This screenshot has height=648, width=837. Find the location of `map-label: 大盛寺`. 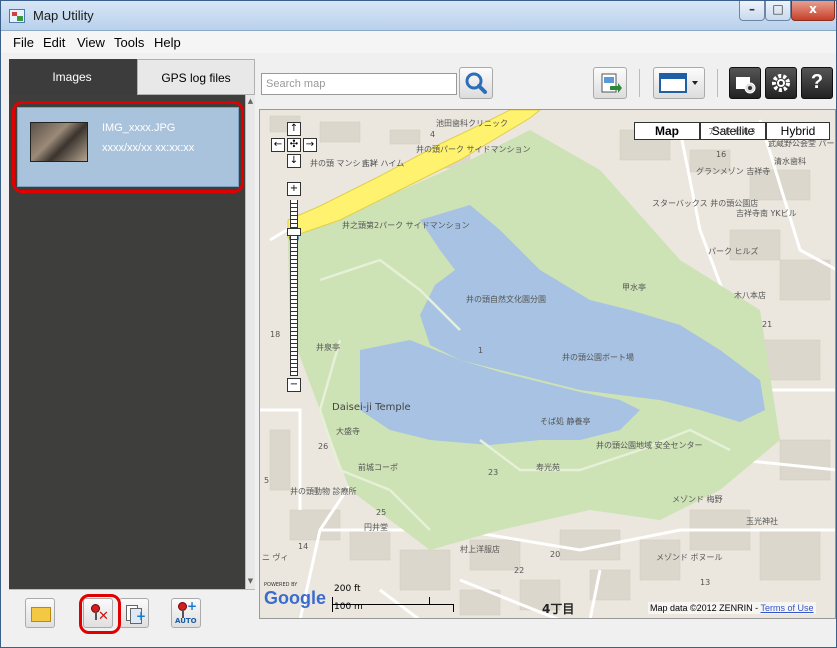

map-label: 大盛寺 is located at coordinates (348, 431).